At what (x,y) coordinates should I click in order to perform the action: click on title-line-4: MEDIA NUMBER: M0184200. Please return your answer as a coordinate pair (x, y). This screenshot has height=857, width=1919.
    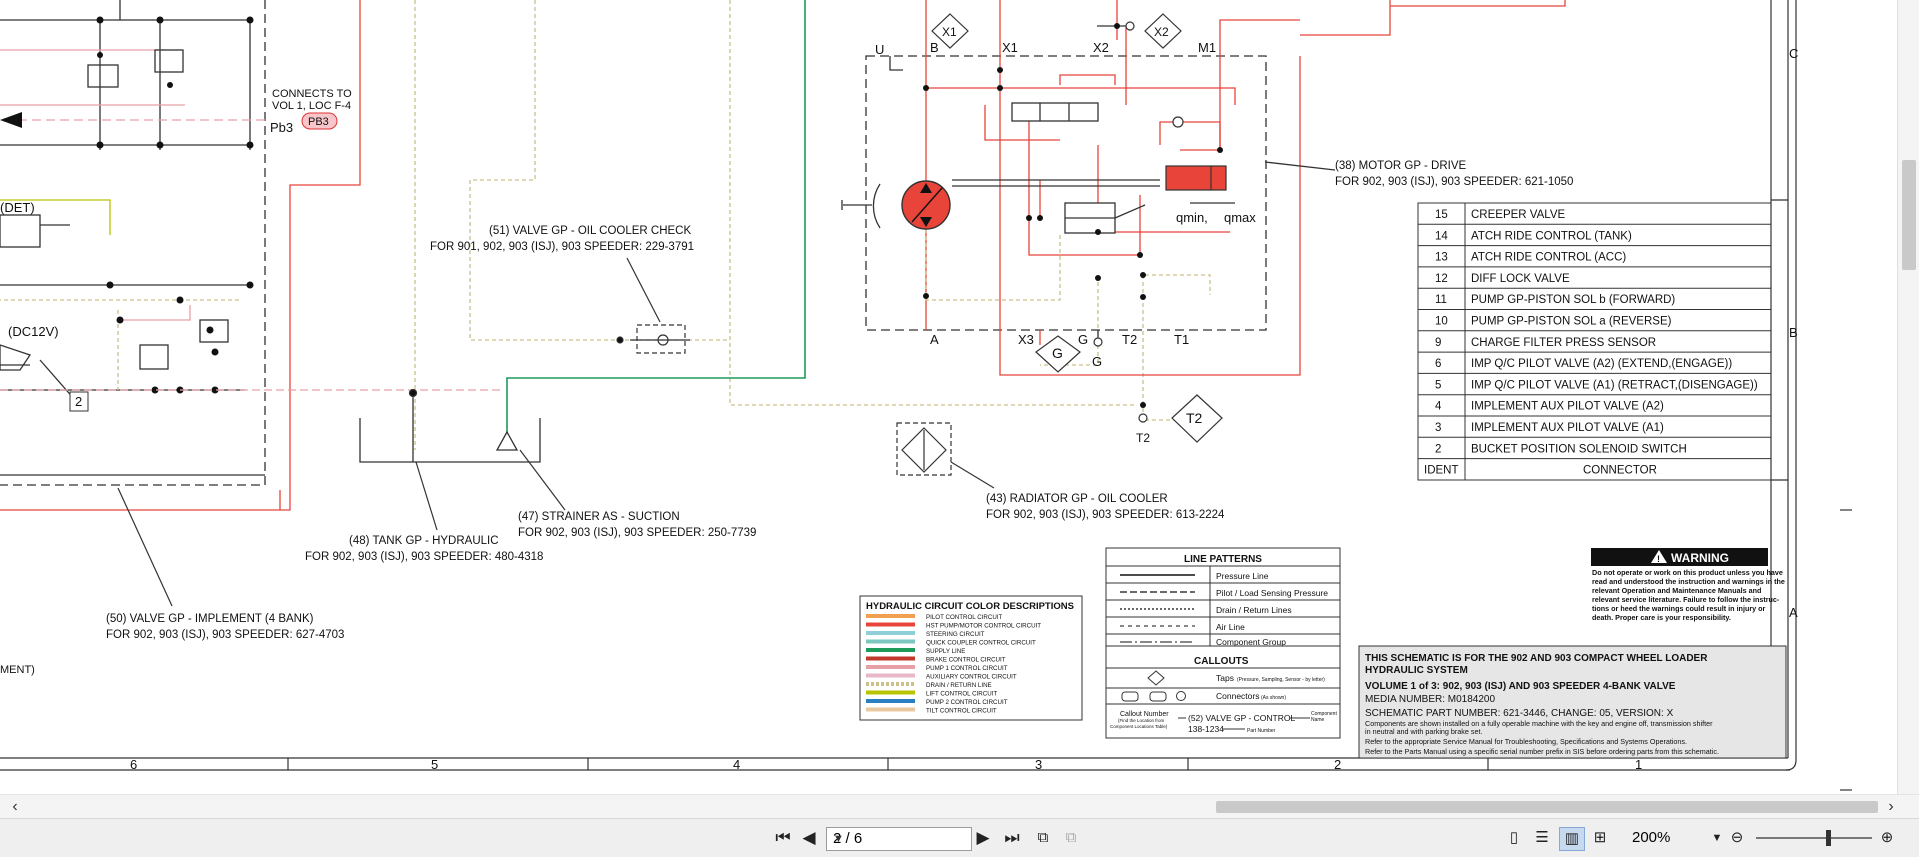
    Looking at the image, I should click on (1430, 699).